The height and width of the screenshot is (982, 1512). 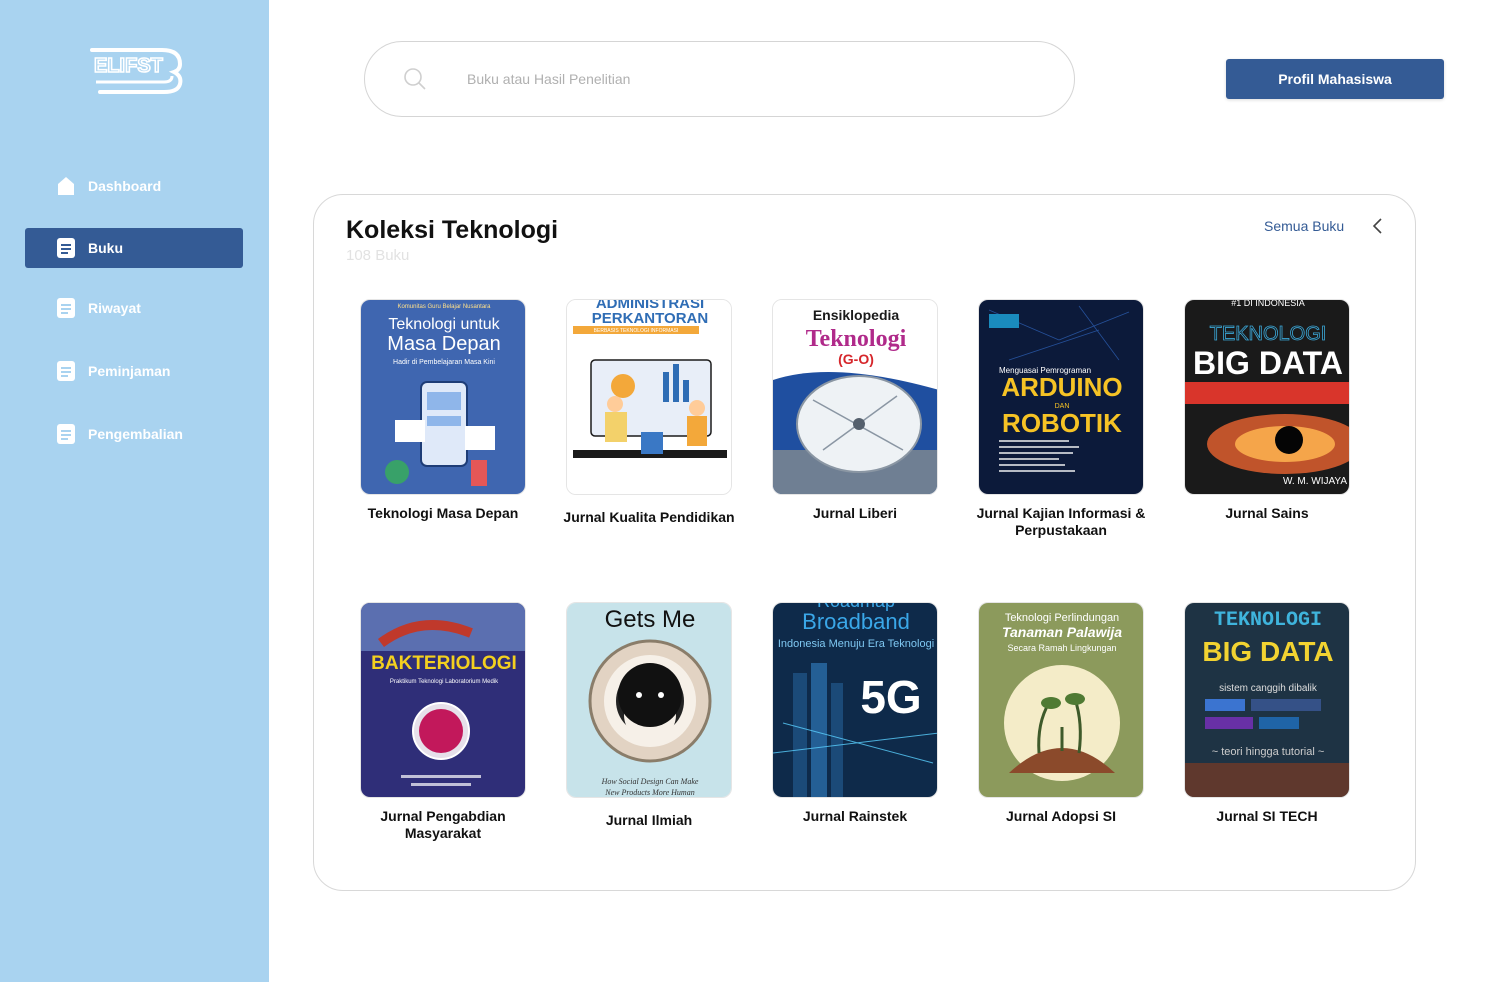 What do you see at coordinates (855, 513) in the screenshot?
I see `book-title: Jurnal Liberi` at bounding box center [855, 513].